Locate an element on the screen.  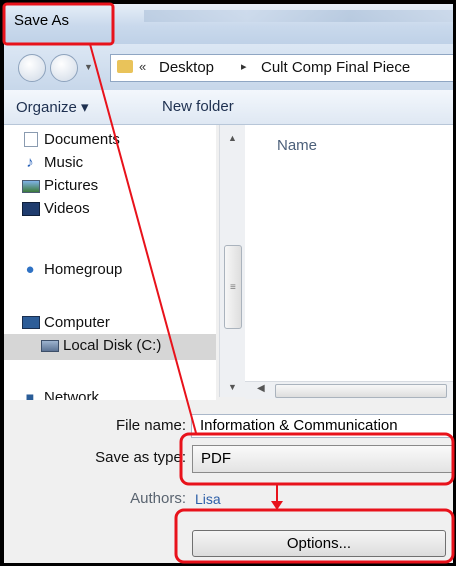
authors-value: Lisa is located at coordinates (208, 499).